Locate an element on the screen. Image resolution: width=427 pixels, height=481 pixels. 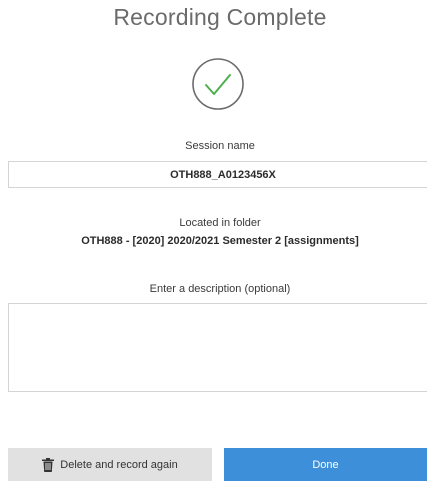
delete-and-record-again-button: Delete and record again is located at coordinates (110, 464).